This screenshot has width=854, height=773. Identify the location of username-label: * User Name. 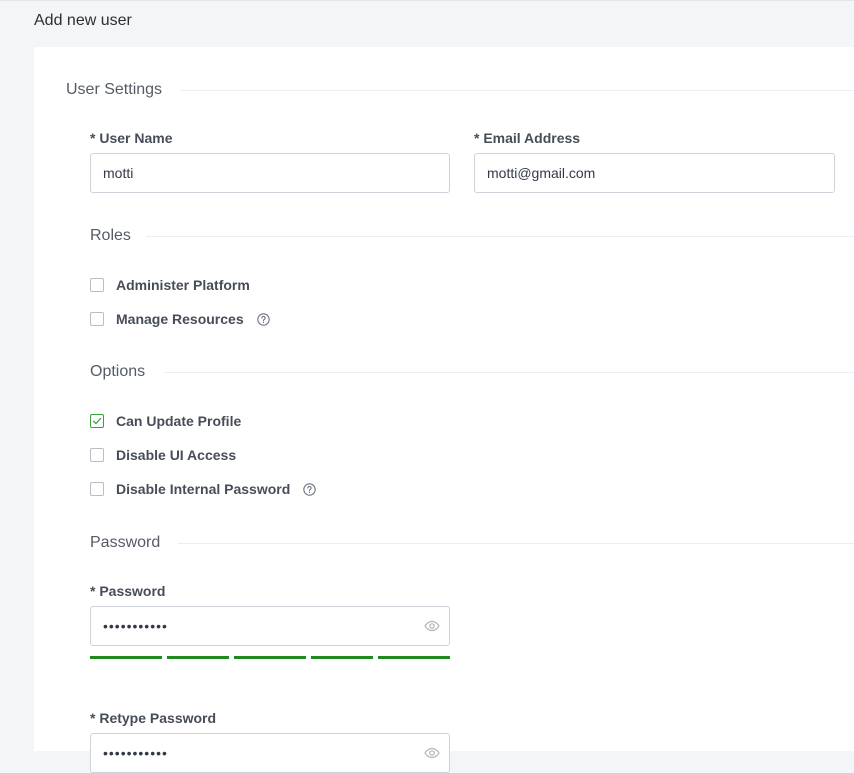
(131, 138).